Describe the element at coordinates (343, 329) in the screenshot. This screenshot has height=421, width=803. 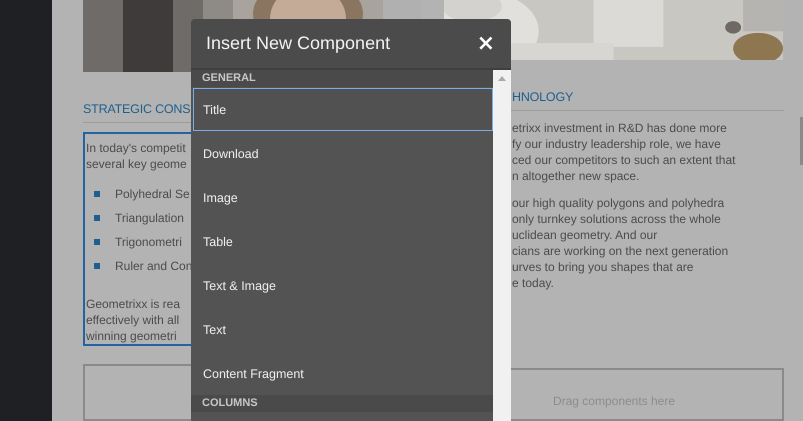
I see `component-item: Text` at that location.